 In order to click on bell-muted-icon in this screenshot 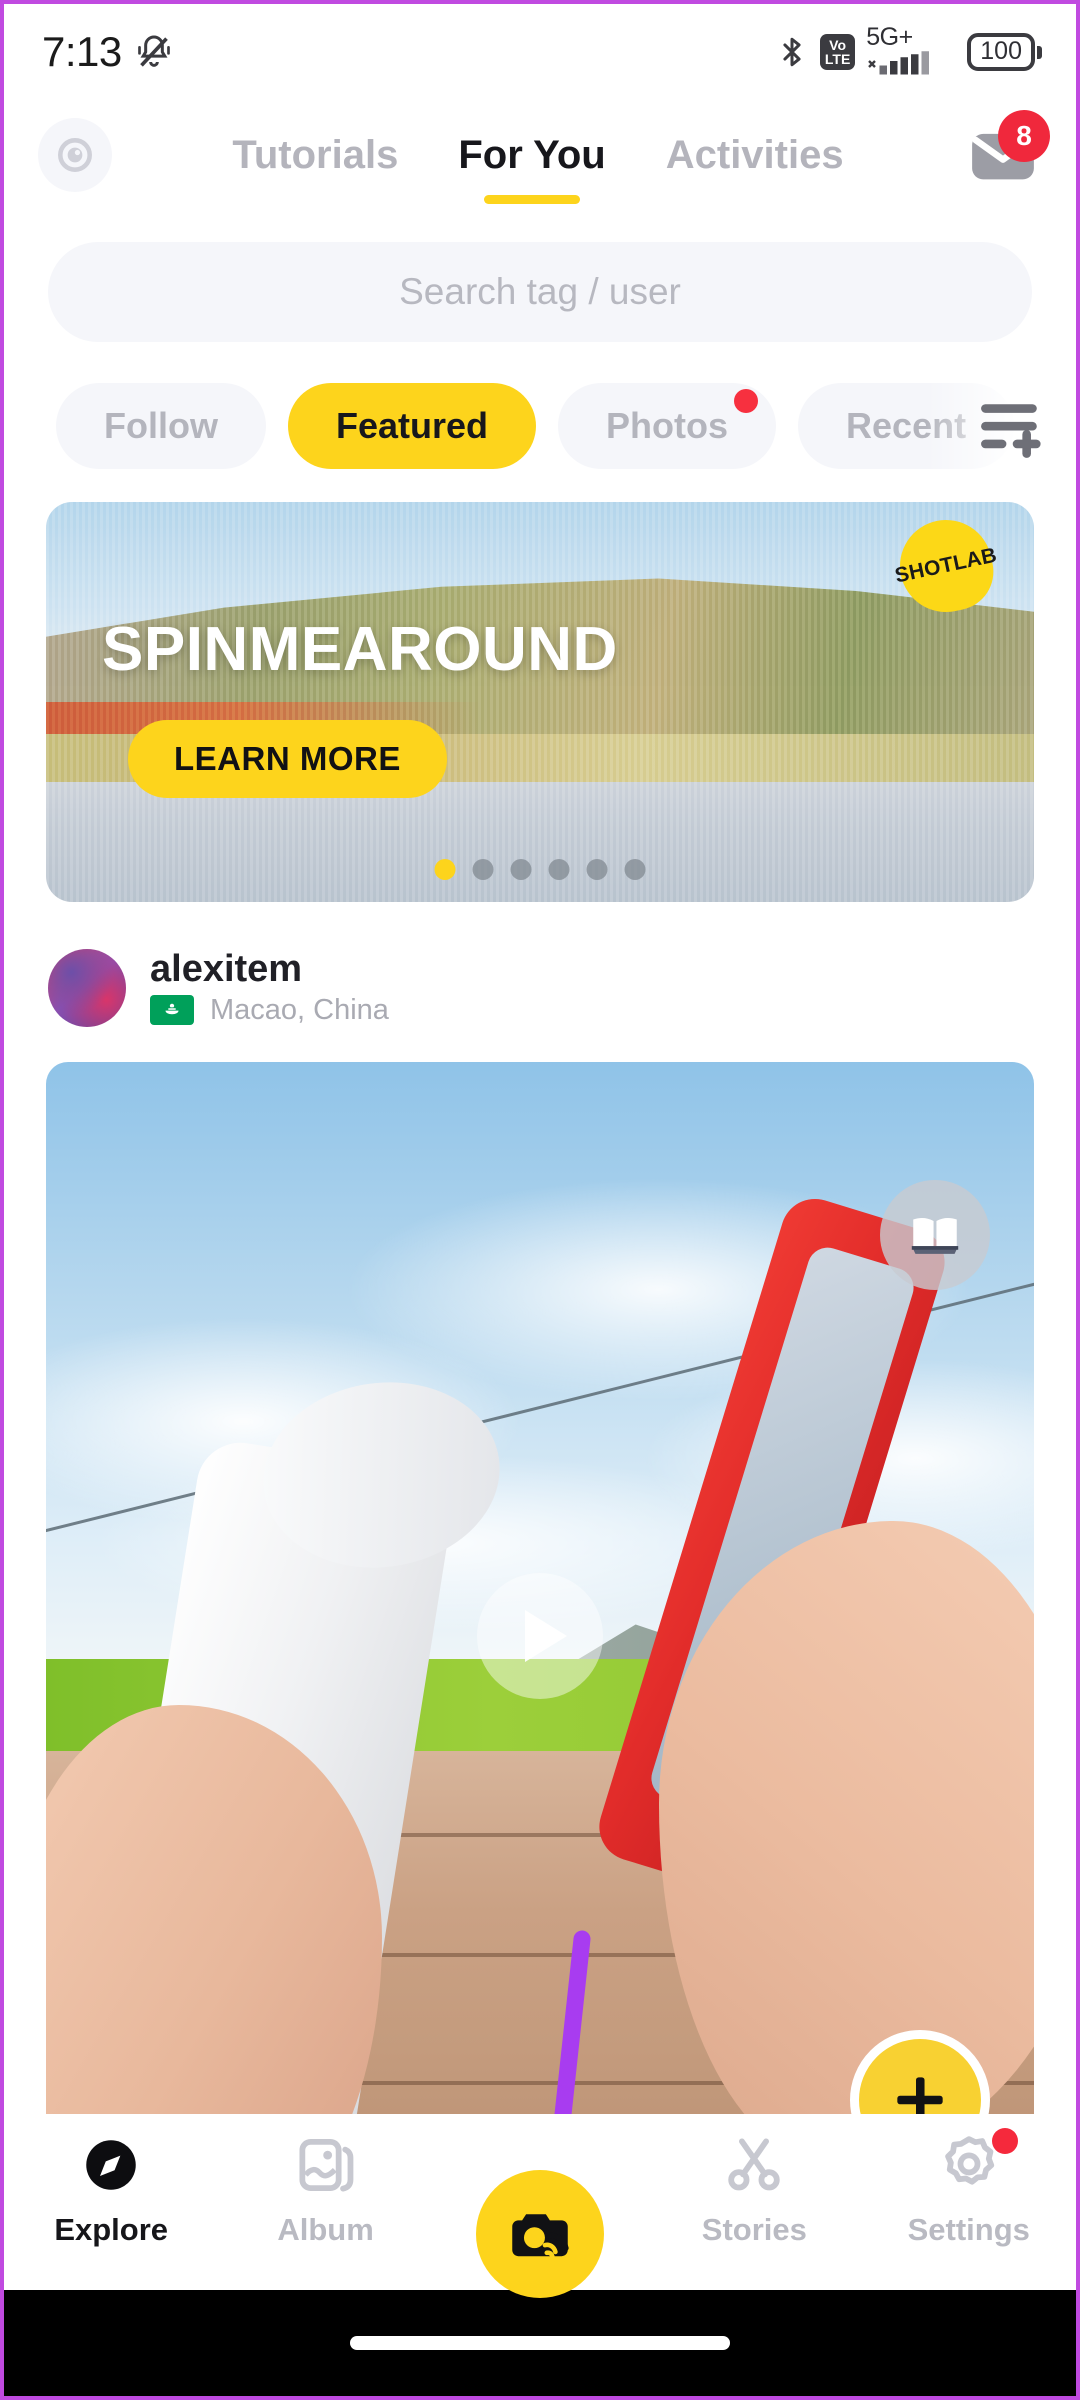, I will do `click(154, 52)`.